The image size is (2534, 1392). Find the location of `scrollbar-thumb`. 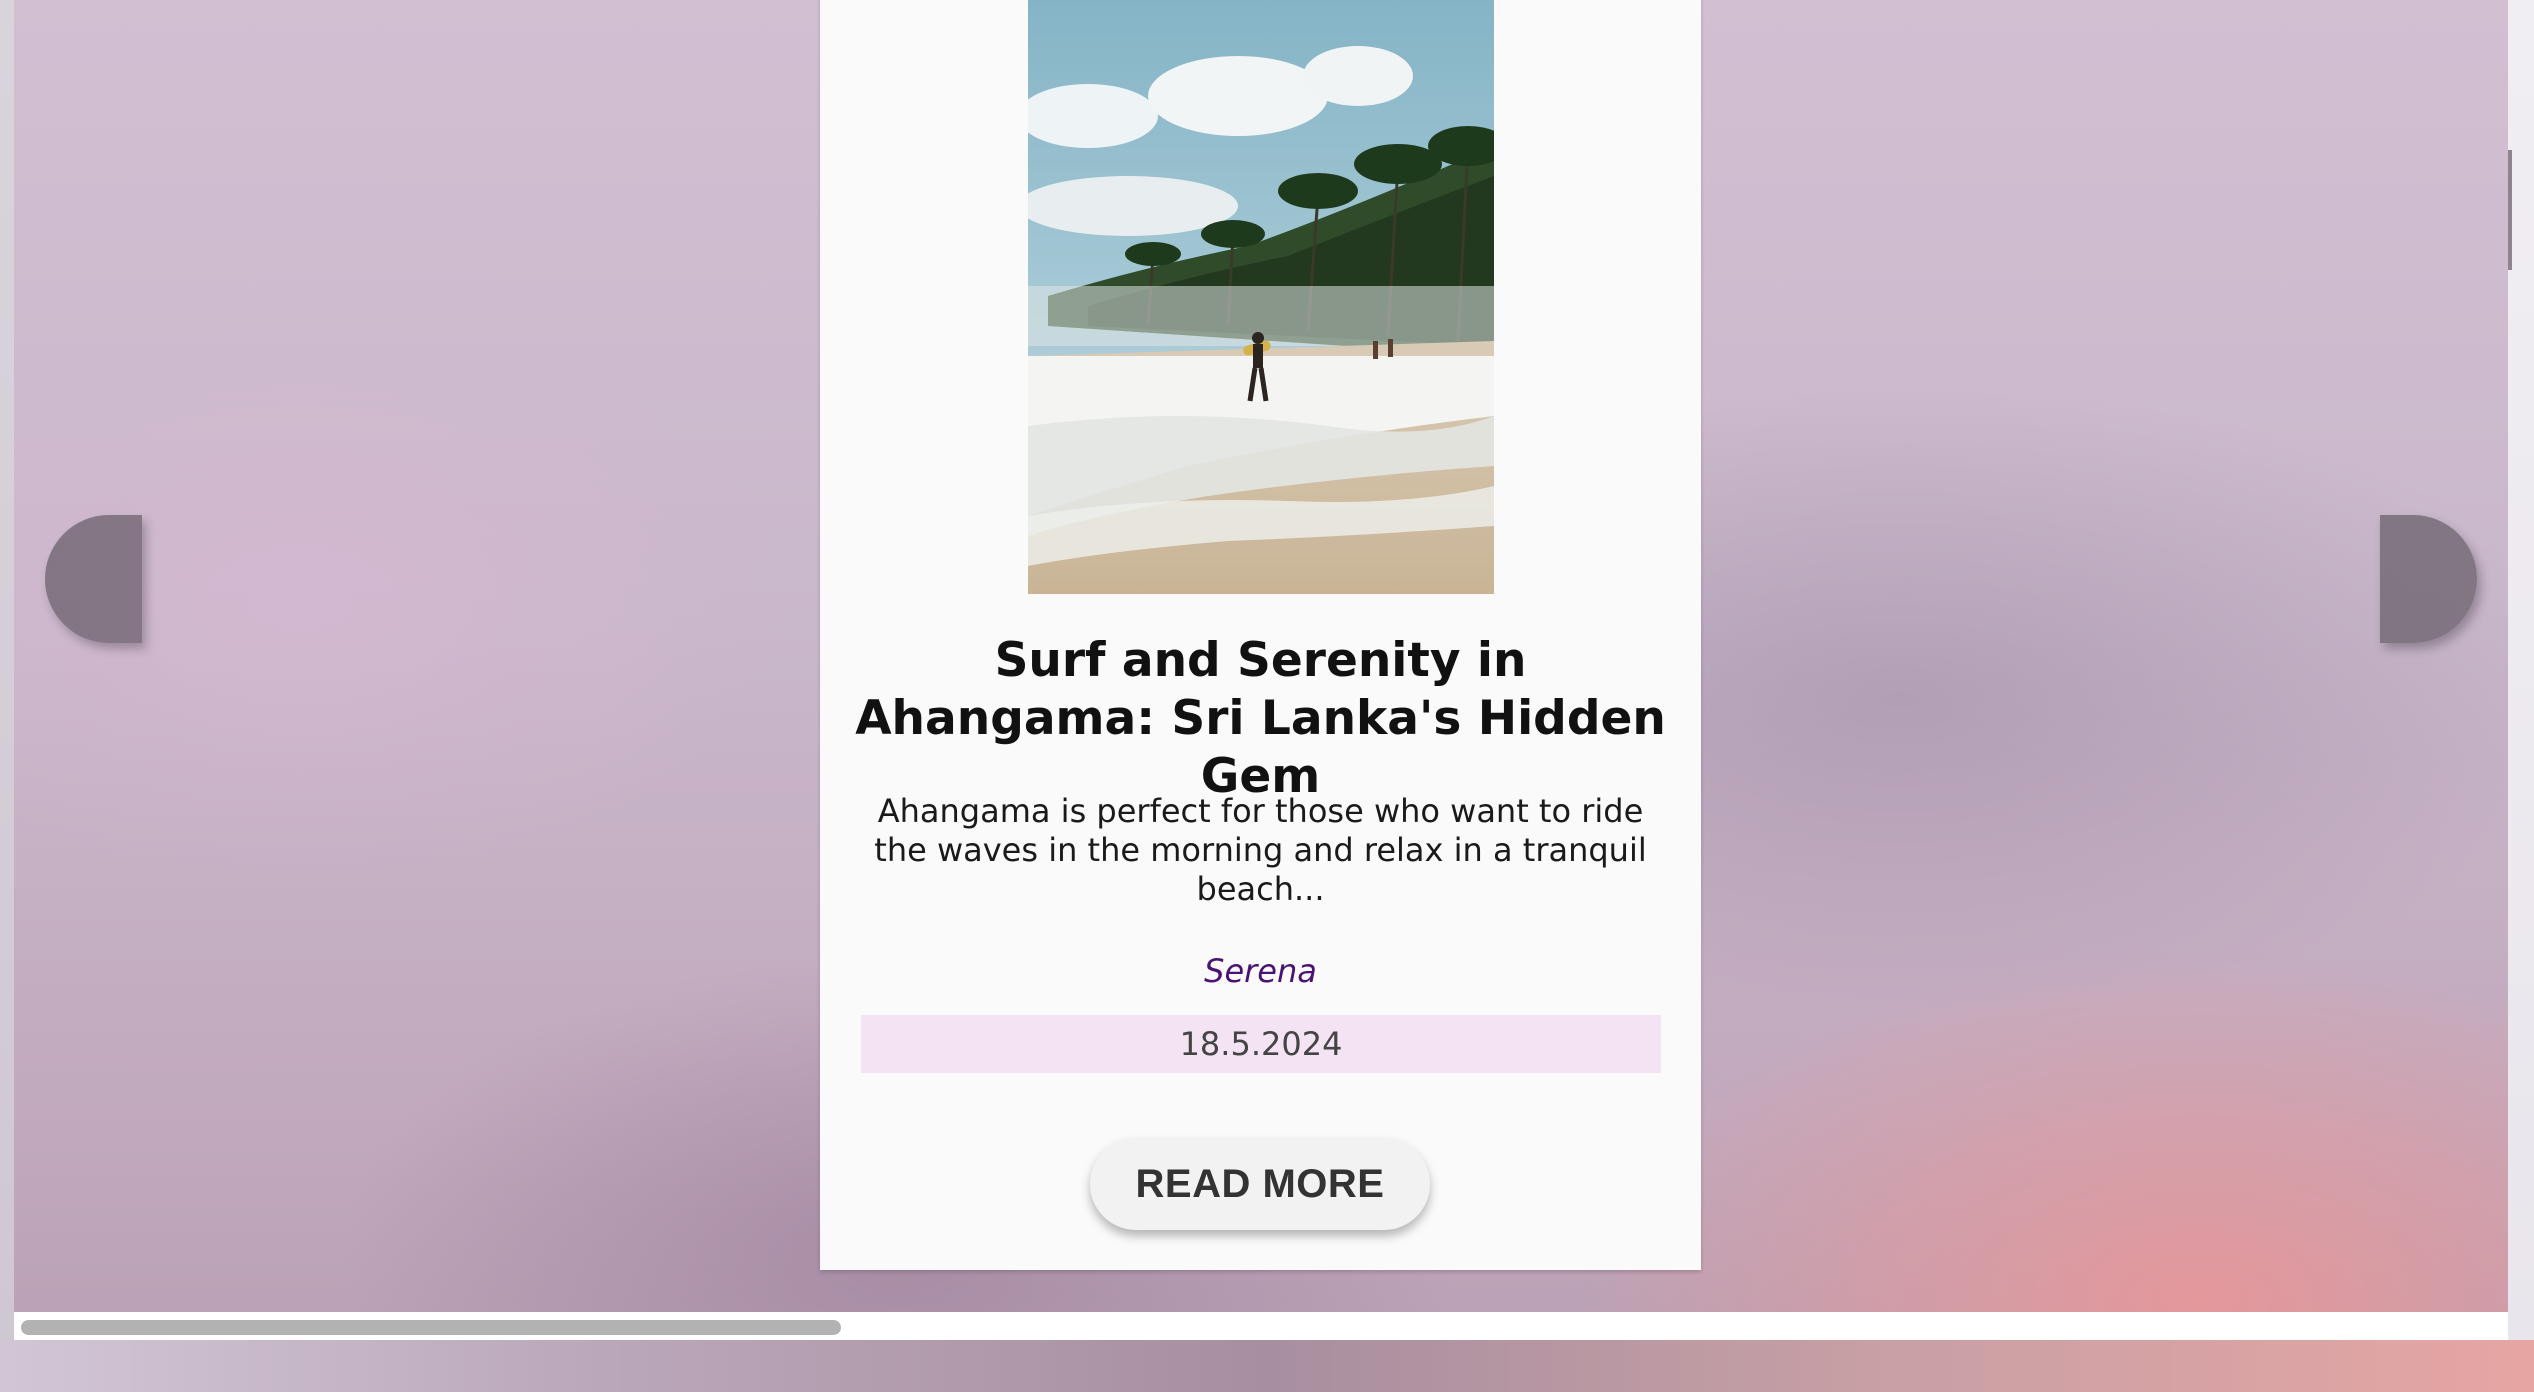

scrollbar-thumb is located at coordinates (431, 1327).